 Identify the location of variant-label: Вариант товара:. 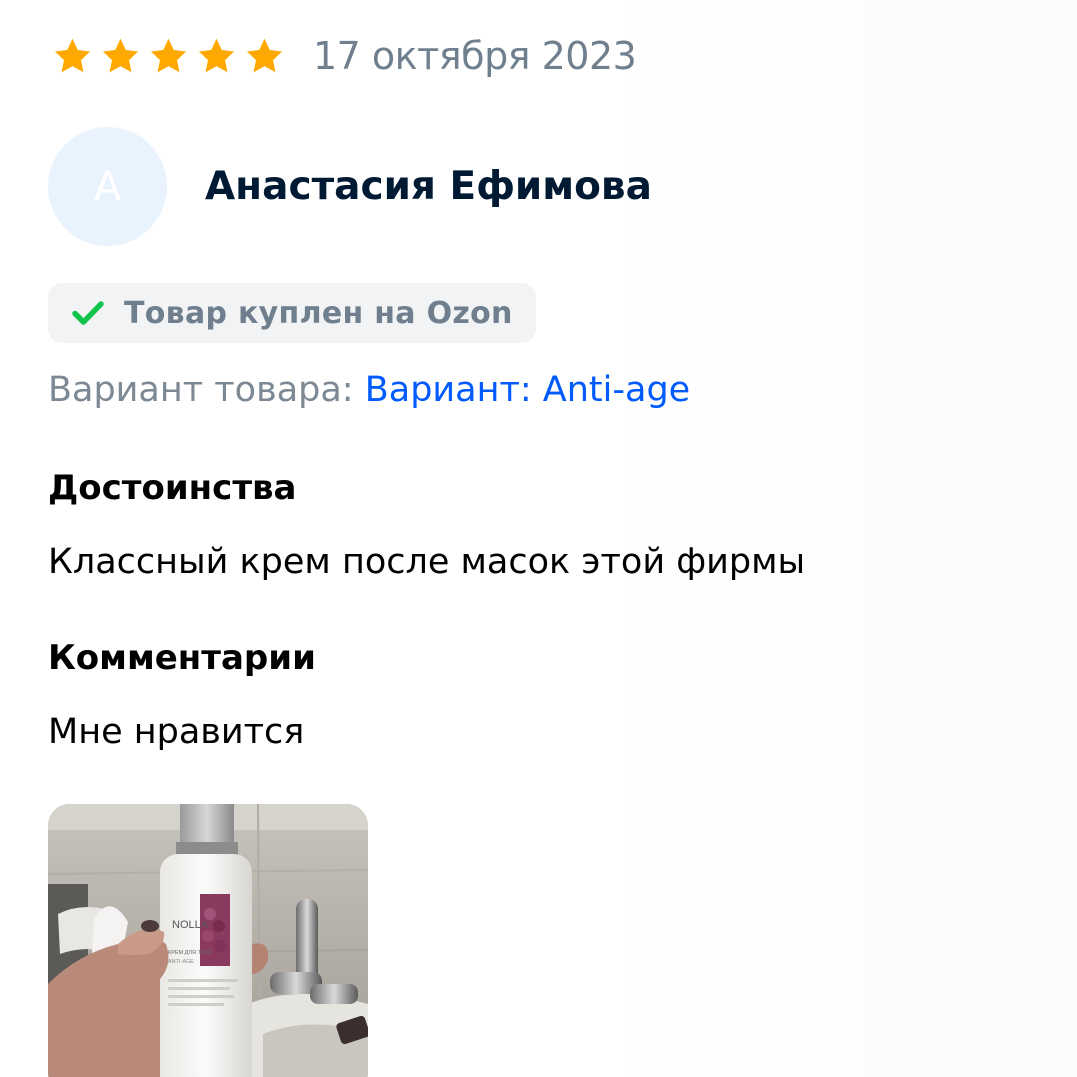
(206, 390).